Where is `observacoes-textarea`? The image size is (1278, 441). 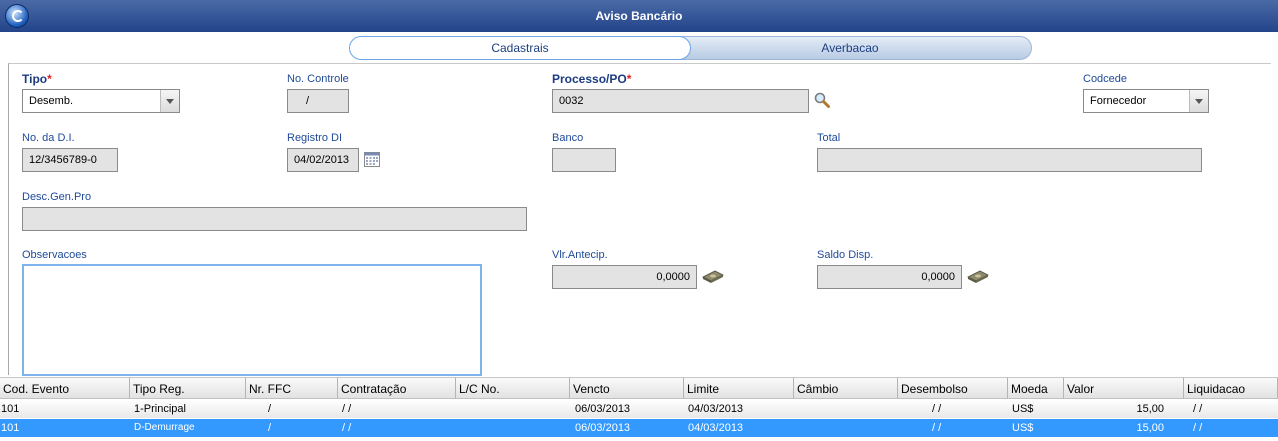
observacoes-textarea is located at coordinates (252, 320).